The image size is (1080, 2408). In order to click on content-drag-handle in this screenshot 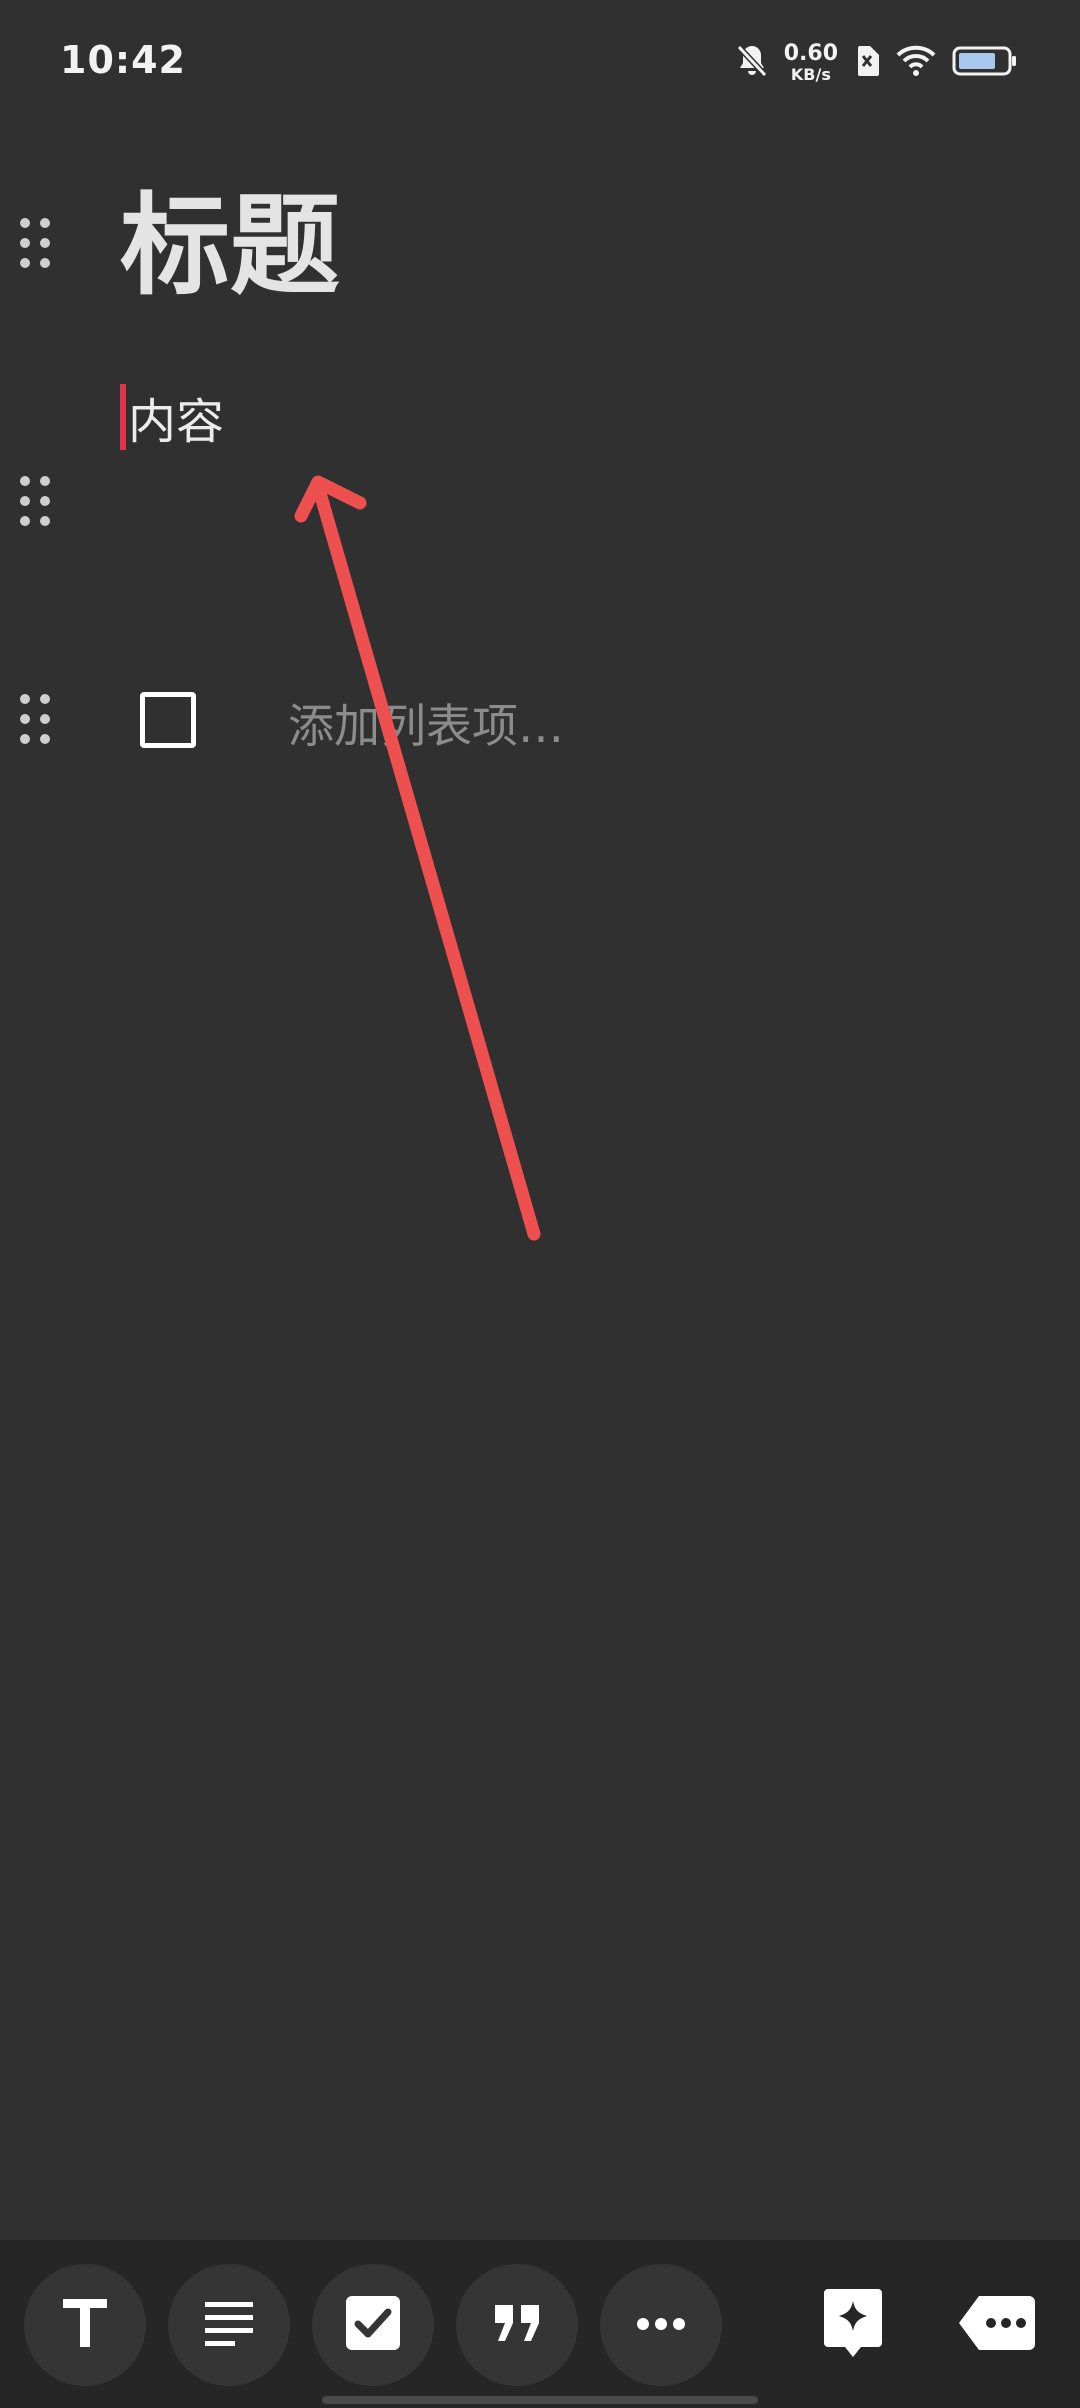, I will do `click(36, 501)`.